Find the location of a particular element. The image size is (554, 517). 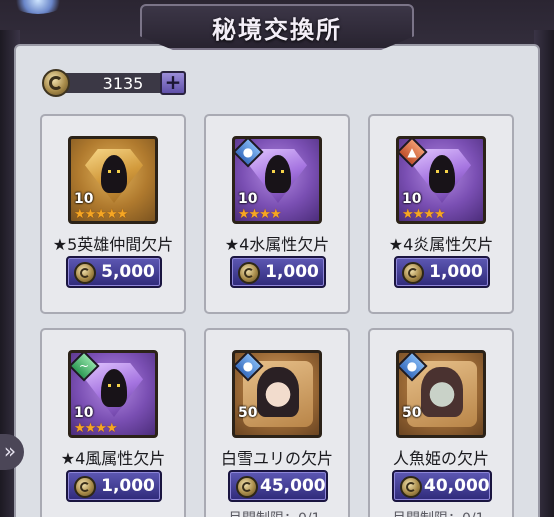

plus-icon: + is located at coordinates (173, 82).